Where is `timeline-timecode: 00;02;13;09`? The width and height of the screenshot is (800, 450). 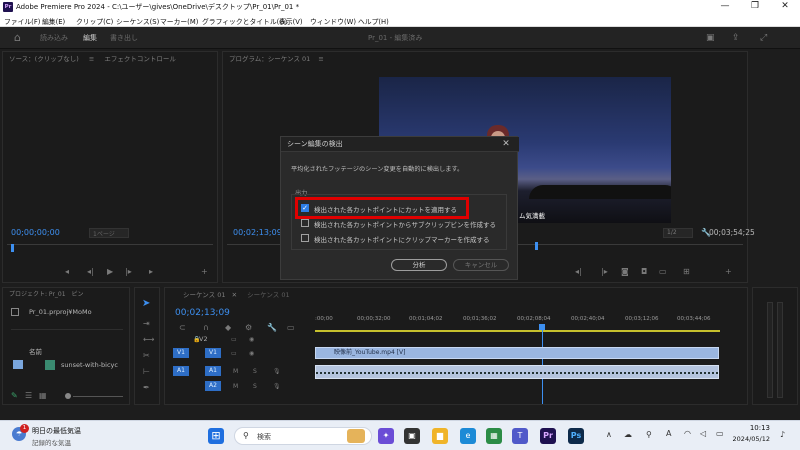 timeline-timecode: 00;02;13;09 is located at coordinates (202, 313).